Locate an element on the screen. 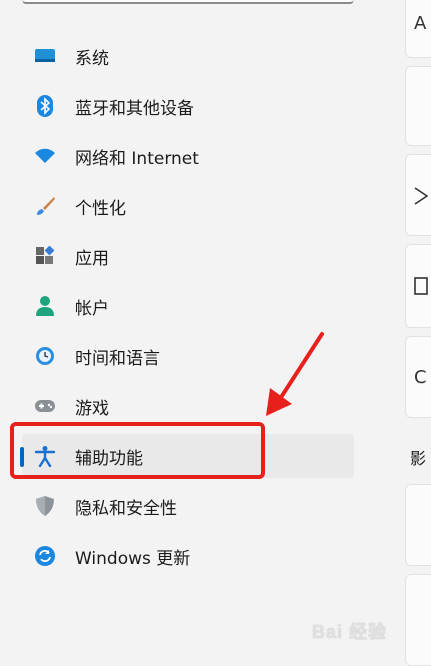 The height and width of the screenshot is (666, 431). sidebar-item-bluetooth: 蓝牙和其他设备 is located at coordinates (188, 106).